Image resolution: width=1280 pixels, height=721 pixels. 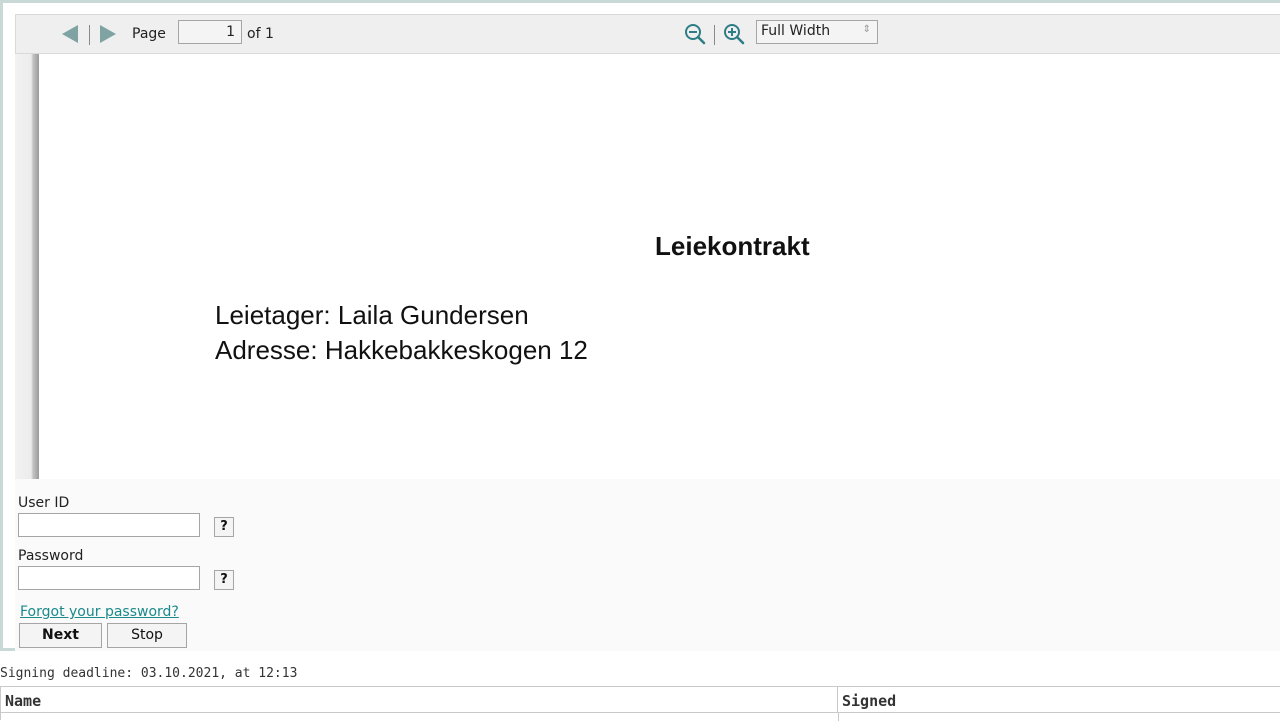 I want to click on user-id-help-button: ?, so click(x=224, y=527).